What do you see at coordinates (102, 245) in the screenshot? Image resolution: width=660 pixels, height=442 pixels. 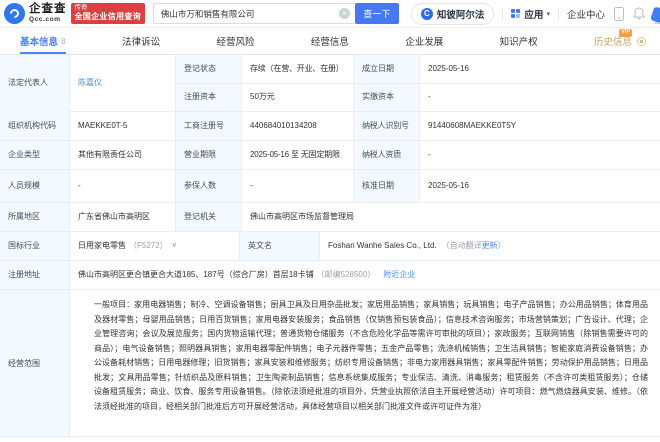 I see `industry-value: 日用家电零售` at bounding box center [102, 245].